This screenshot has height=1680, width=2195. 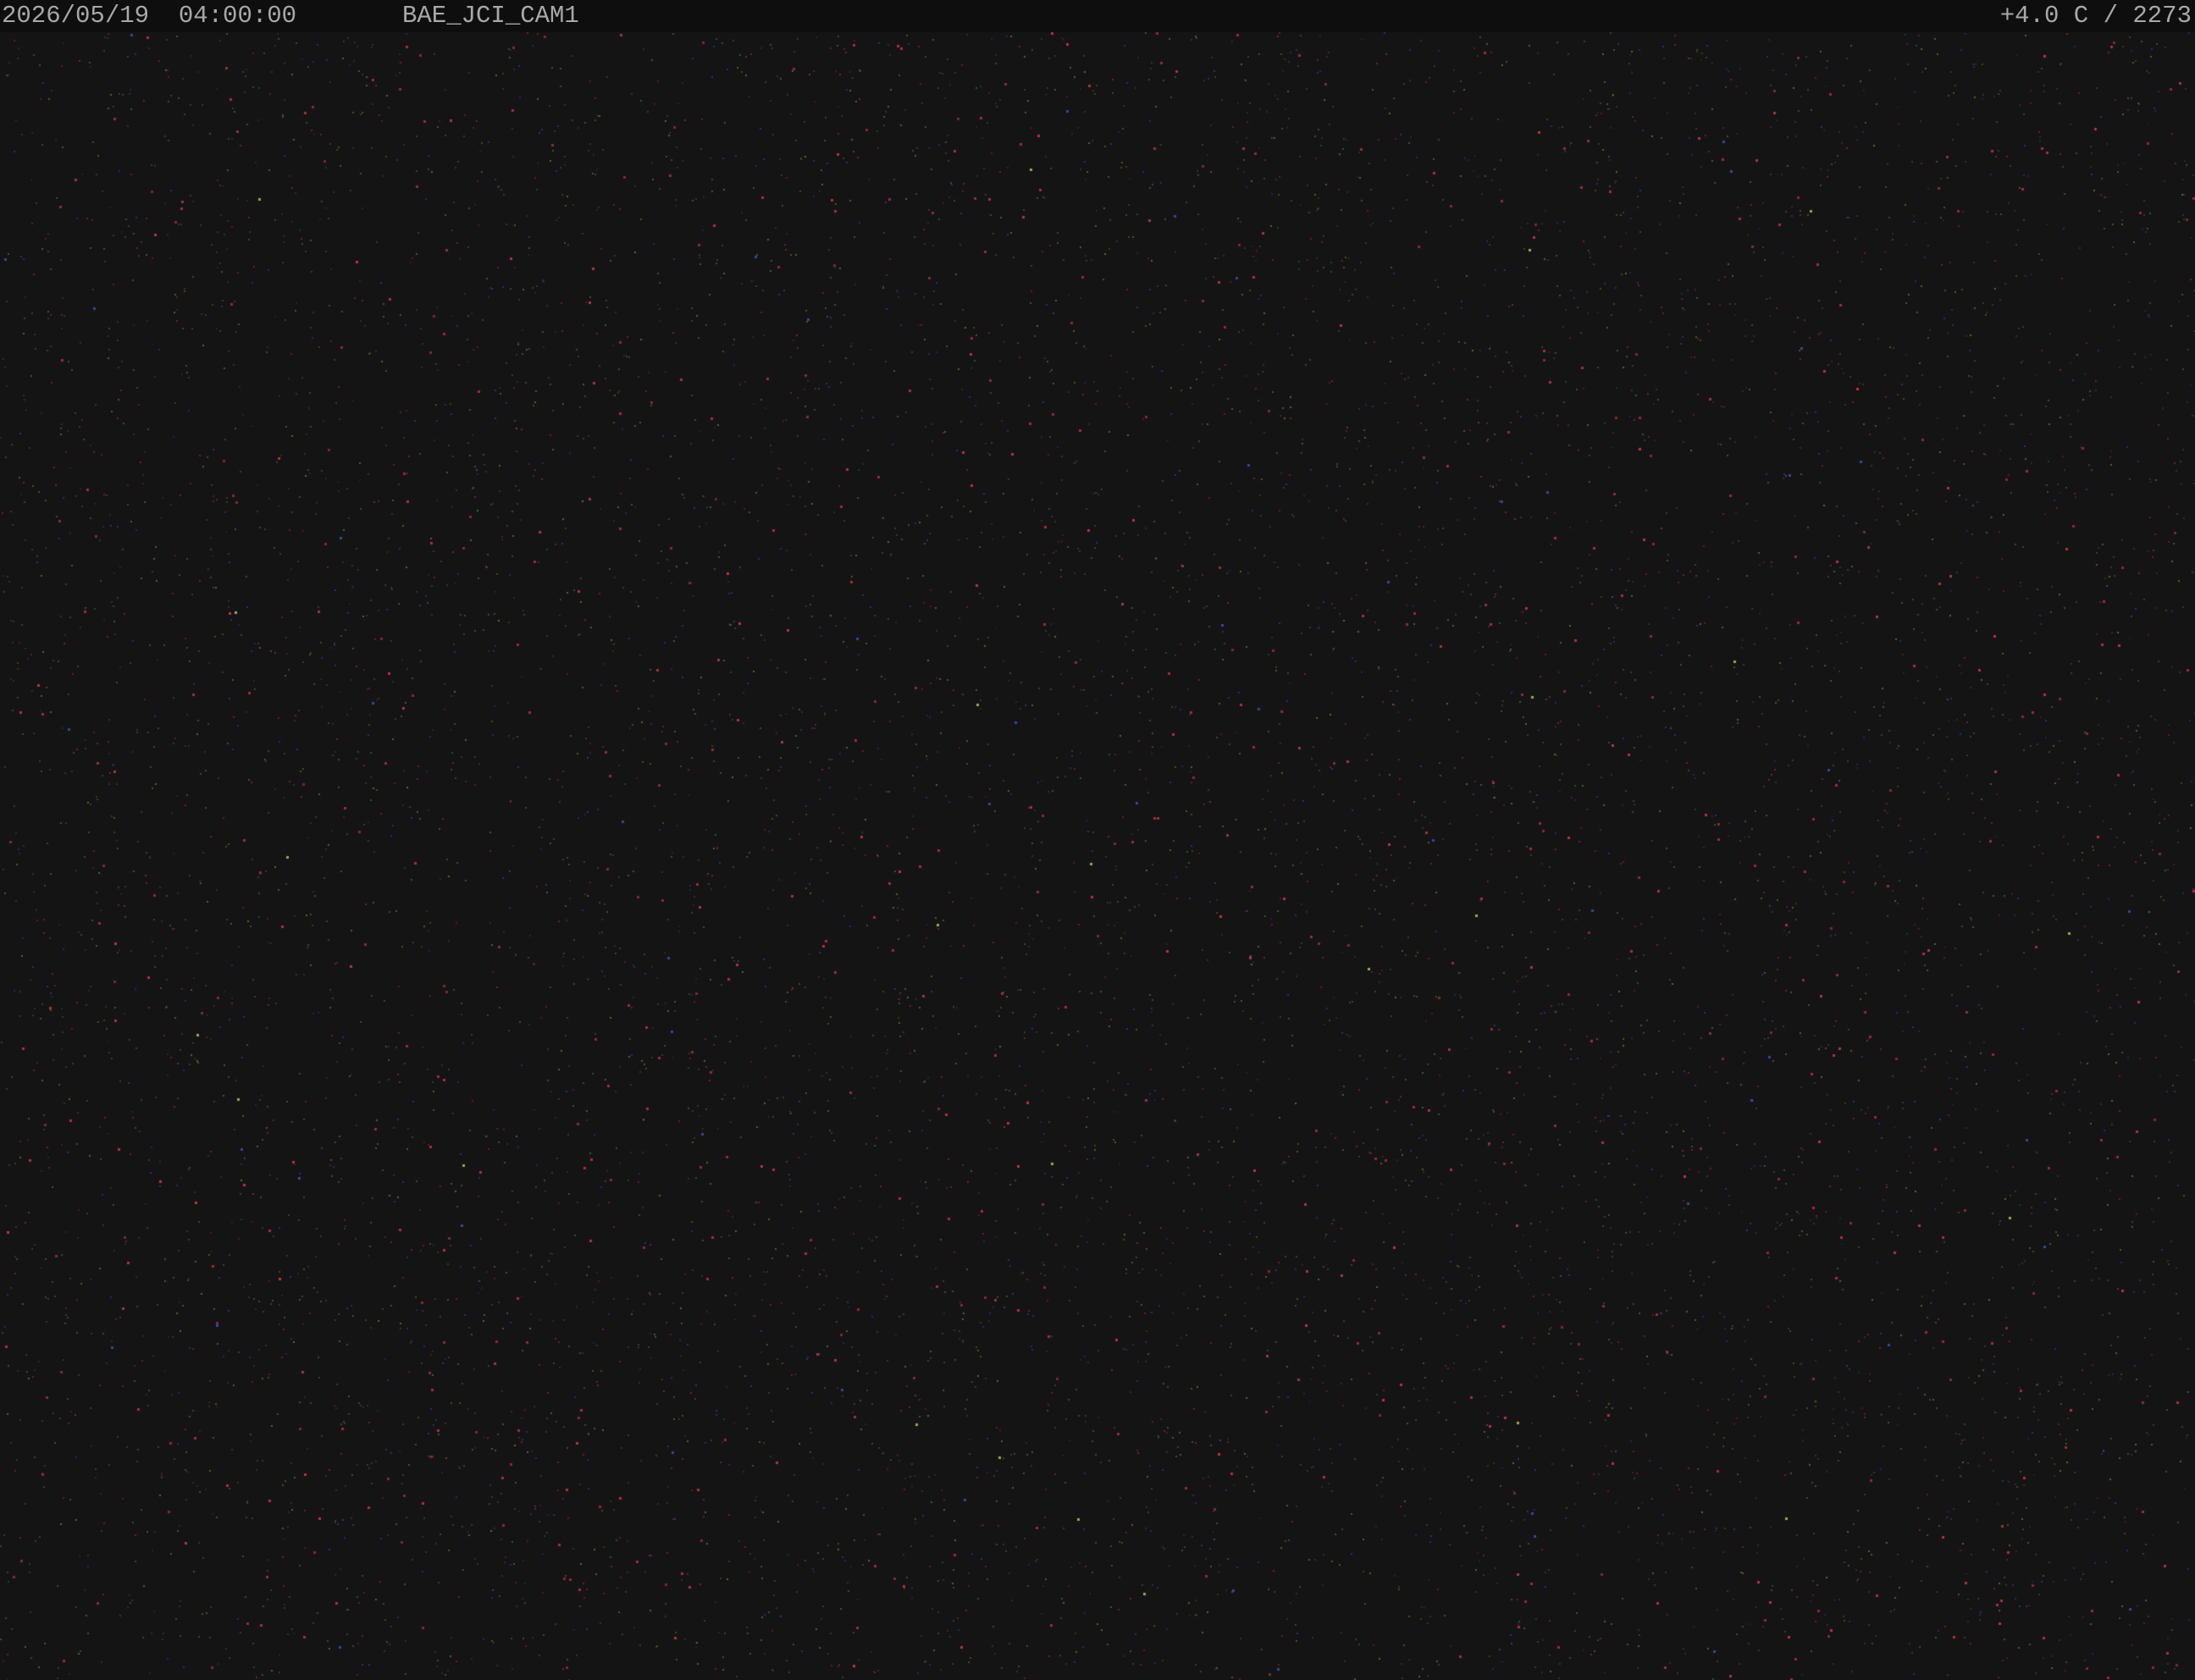 I want to click on timestamp: 2026/05/19 04:00:00, so click(x=149, y=16).